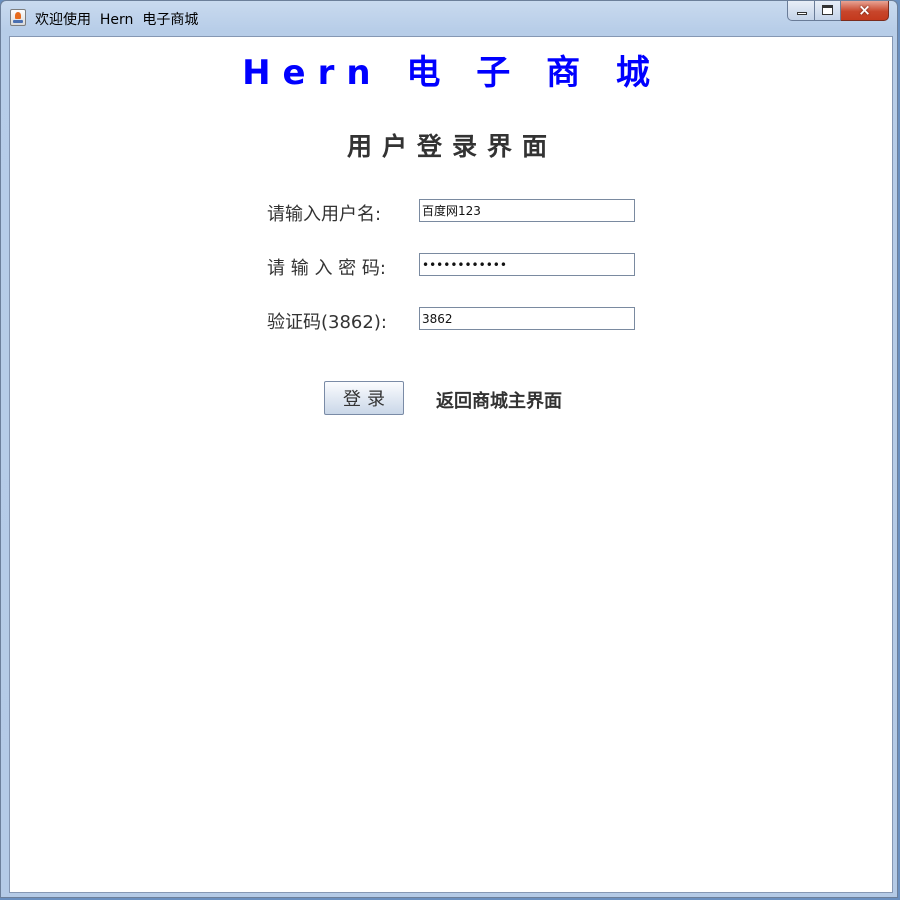 The height and width of the screenshot is (900, 900). Describe the element at coordinates (327, 322) in the screenshot. I see `captcha-label: 验证码(3862):` at that location.